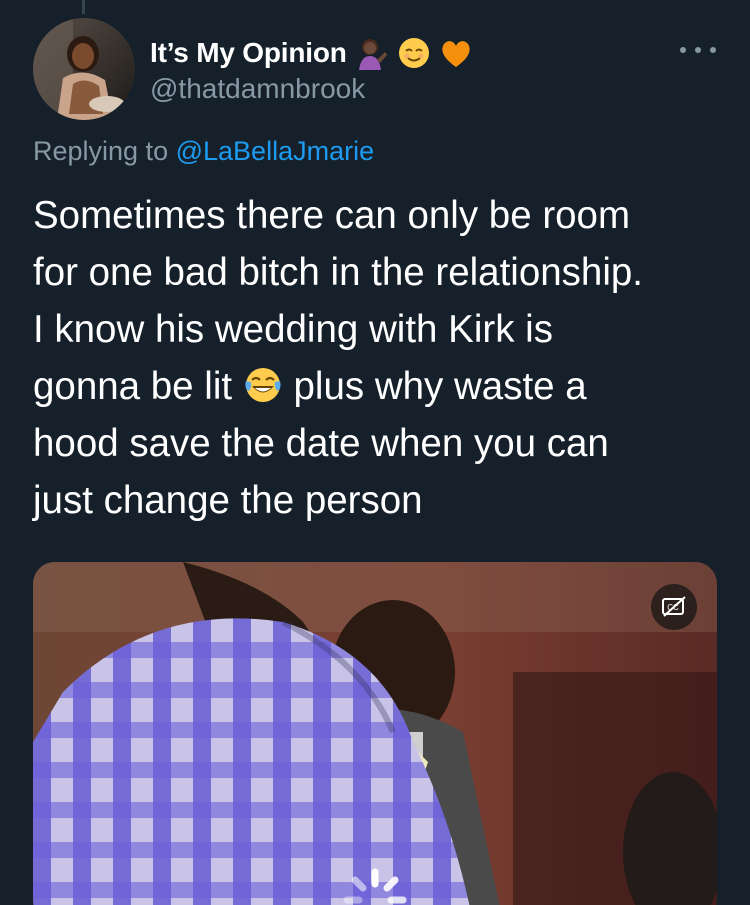 The height and width of the screenshot is (905, 750). What do you see at coordinates (372, 53) in the screenshot?
I see `woman-tipping-hand-emoji` at bounding box center [372, 53].